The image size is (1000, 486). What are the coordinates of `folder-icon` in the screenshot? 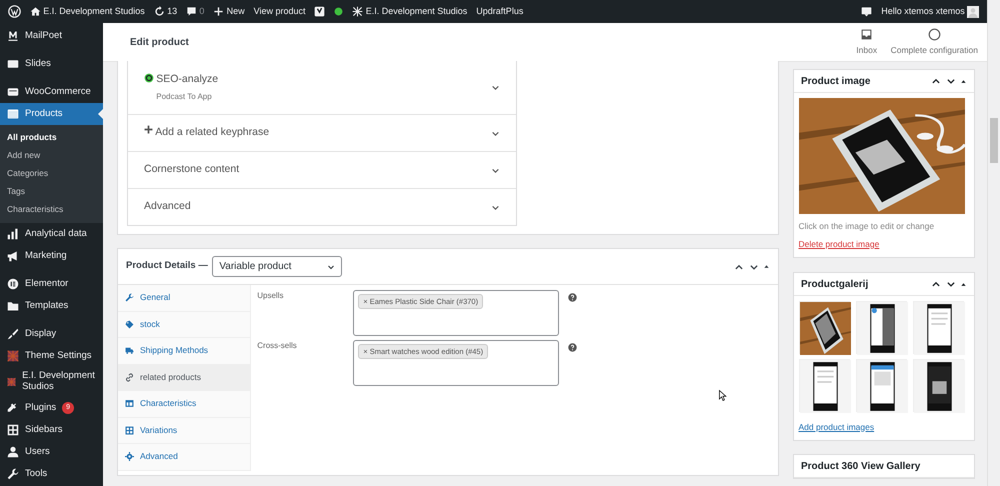 It's located at (13, 306).